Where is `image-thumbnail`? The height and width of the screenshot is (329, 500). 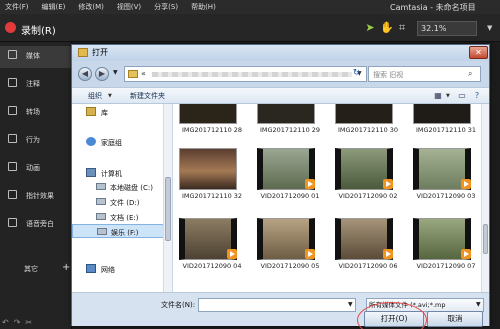 image-thumbnail is located at coordinates (208, 114).